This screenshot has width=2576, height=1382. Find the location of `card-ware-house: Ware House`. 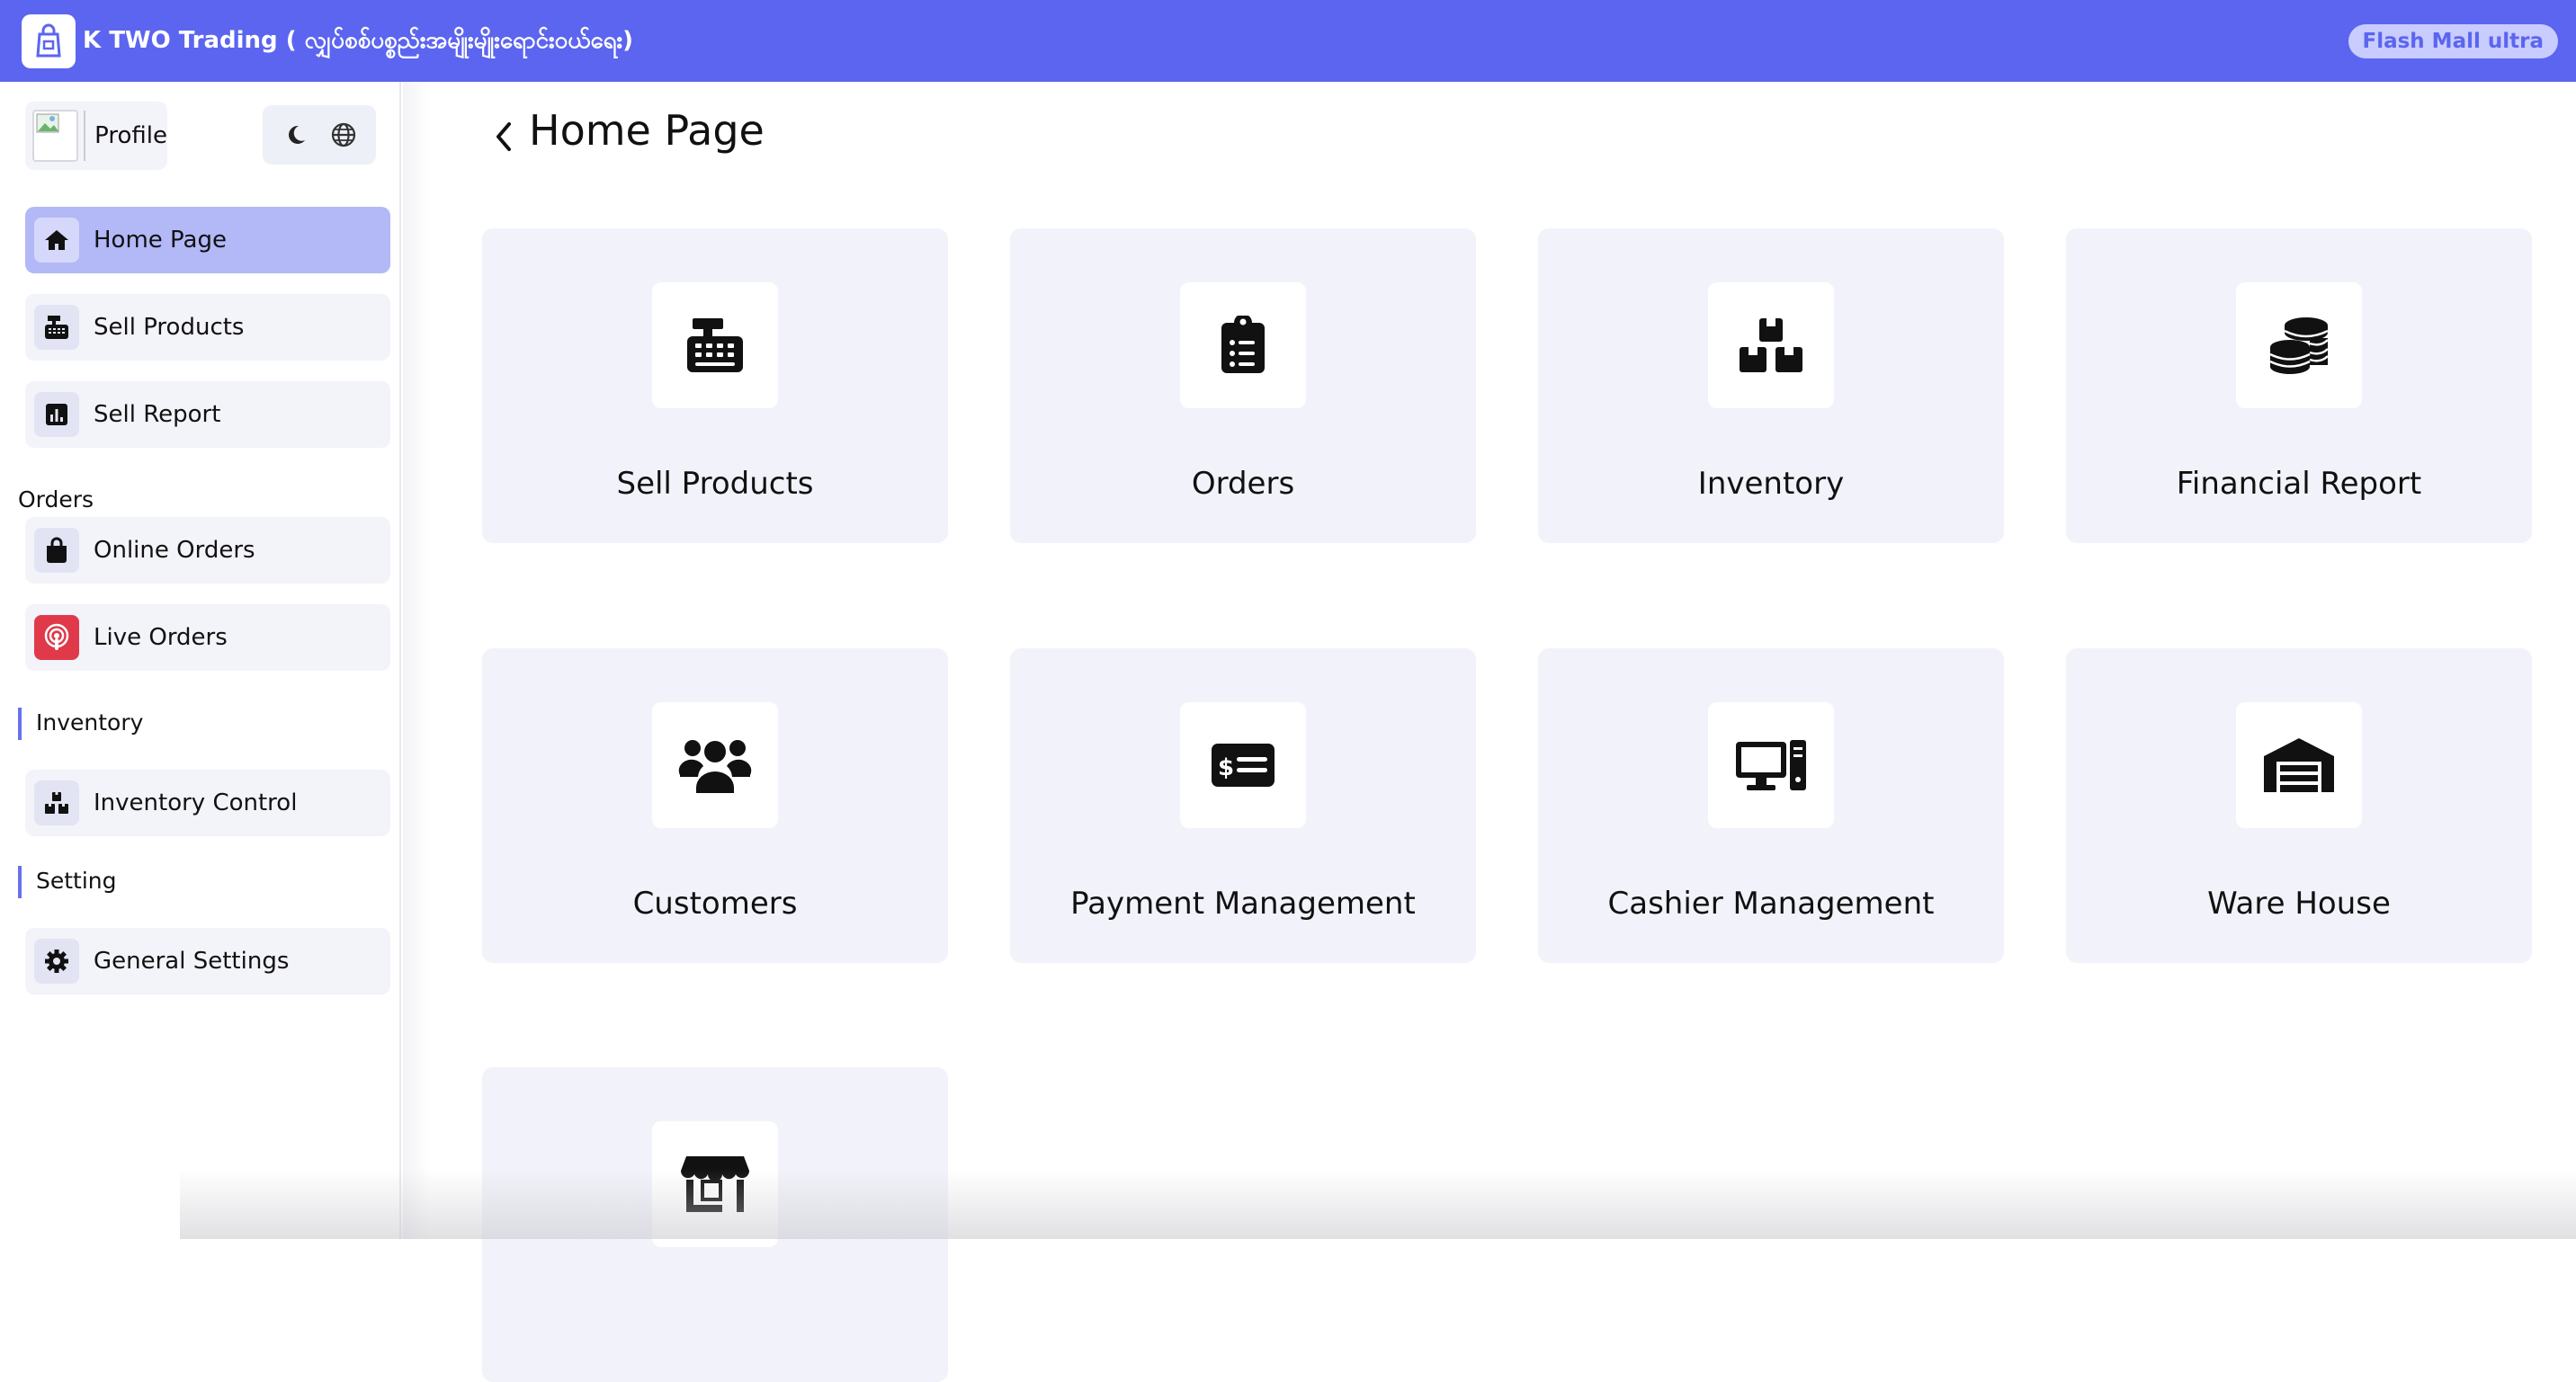

card-ware-house: Ware House is located at coordinates (2299, 805).